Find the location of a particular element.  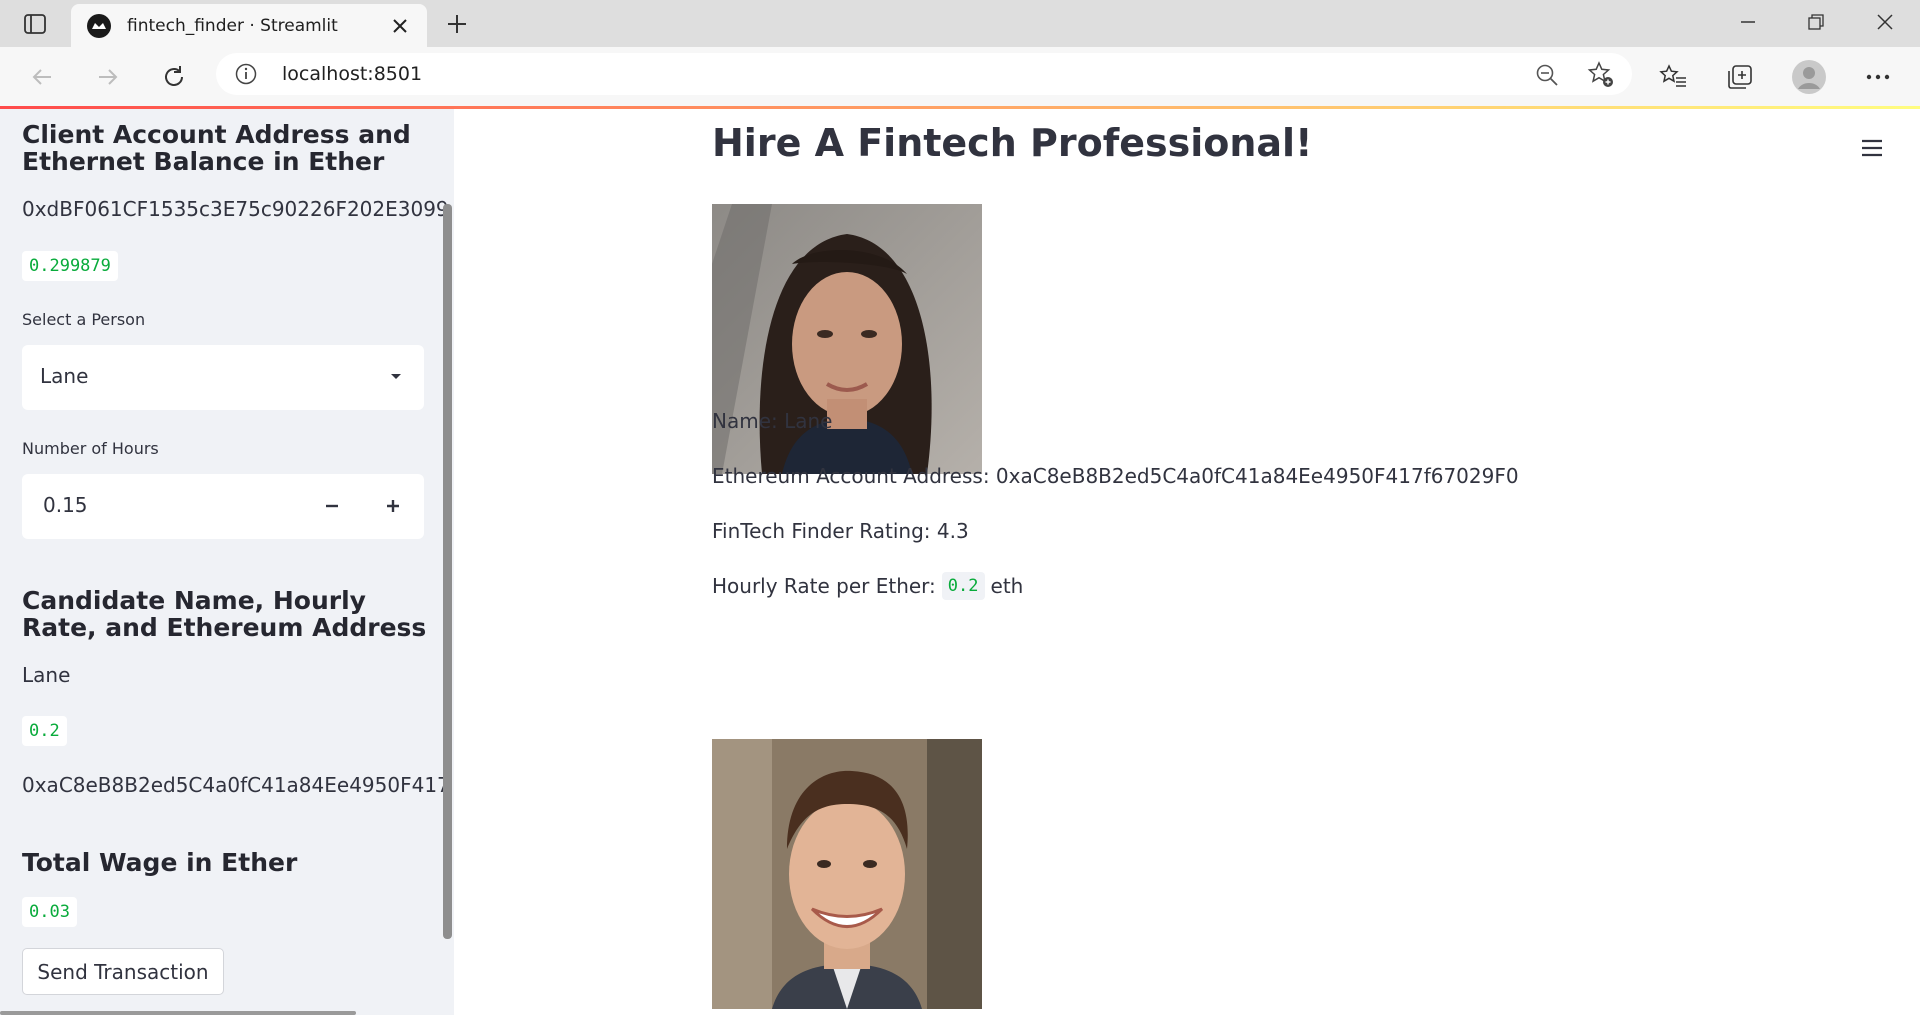

page-title: Hire A Fintech Professional! is located at coordinates (1012, 143).